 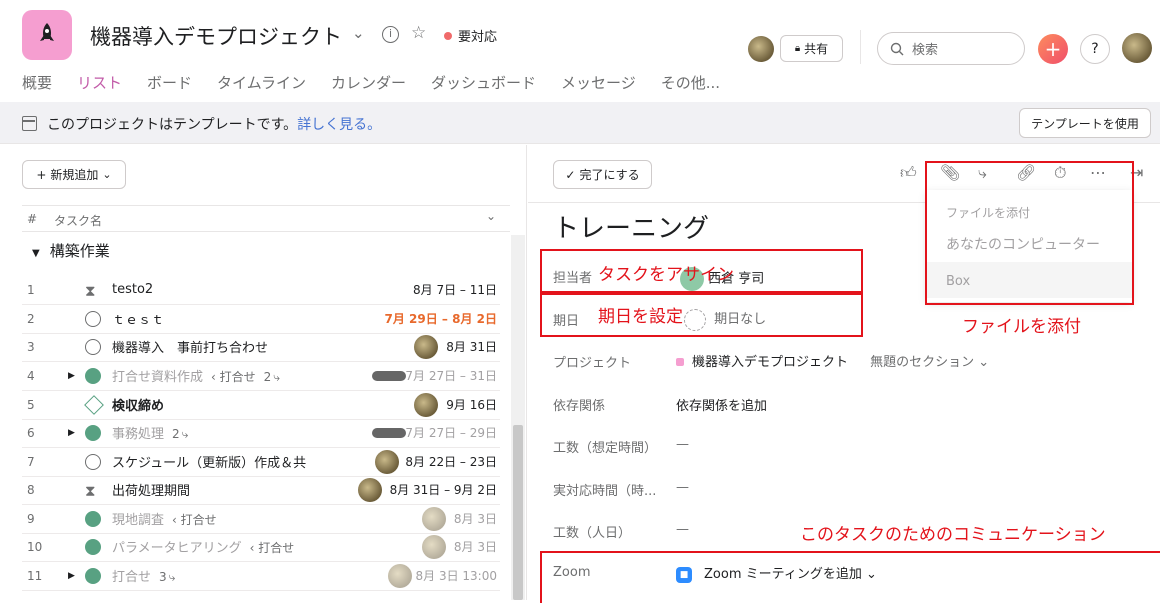 What do you see at coordinates (570, 174) in the screenshot?
I see `checkmark-icon: ✓` at bounding box center [570, 174].